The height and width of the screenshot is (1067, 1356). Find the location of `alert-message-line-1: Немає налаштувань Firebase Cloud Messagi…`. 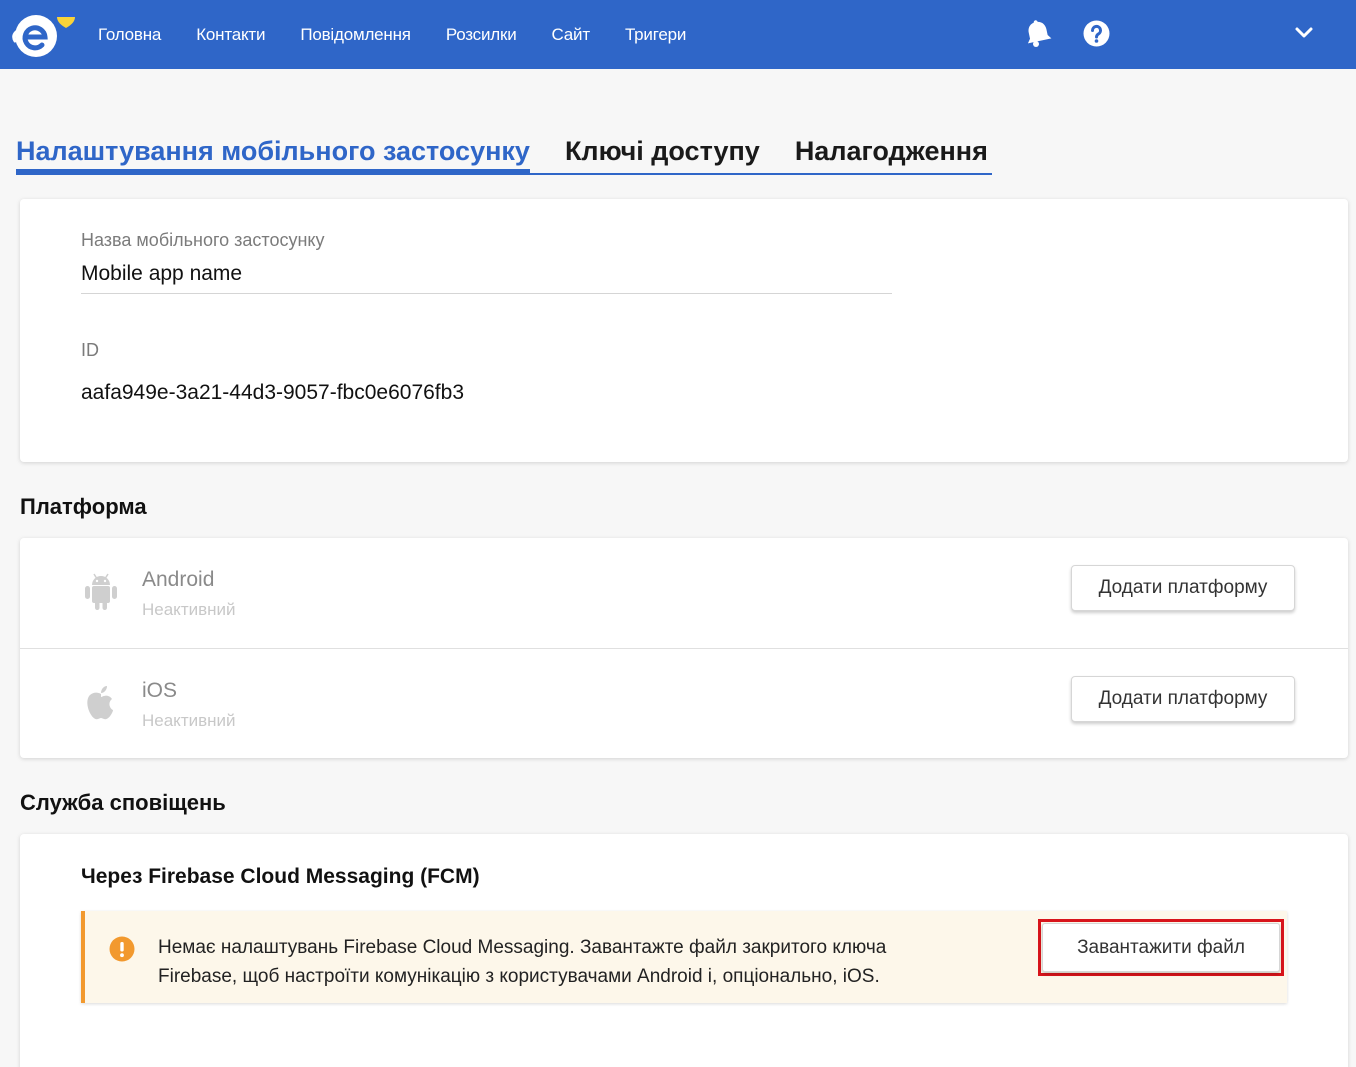

alert-message-line-1: Немає налаштувань Firebase Cloud Messagi… is located at coordinates (522, 947).